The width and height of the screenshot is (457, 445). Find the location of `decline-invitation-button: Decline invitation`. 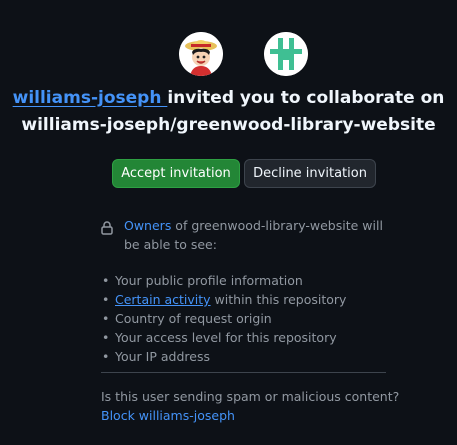

decline-invitation-button: Decline invitation is located at coordinates (310, 173).